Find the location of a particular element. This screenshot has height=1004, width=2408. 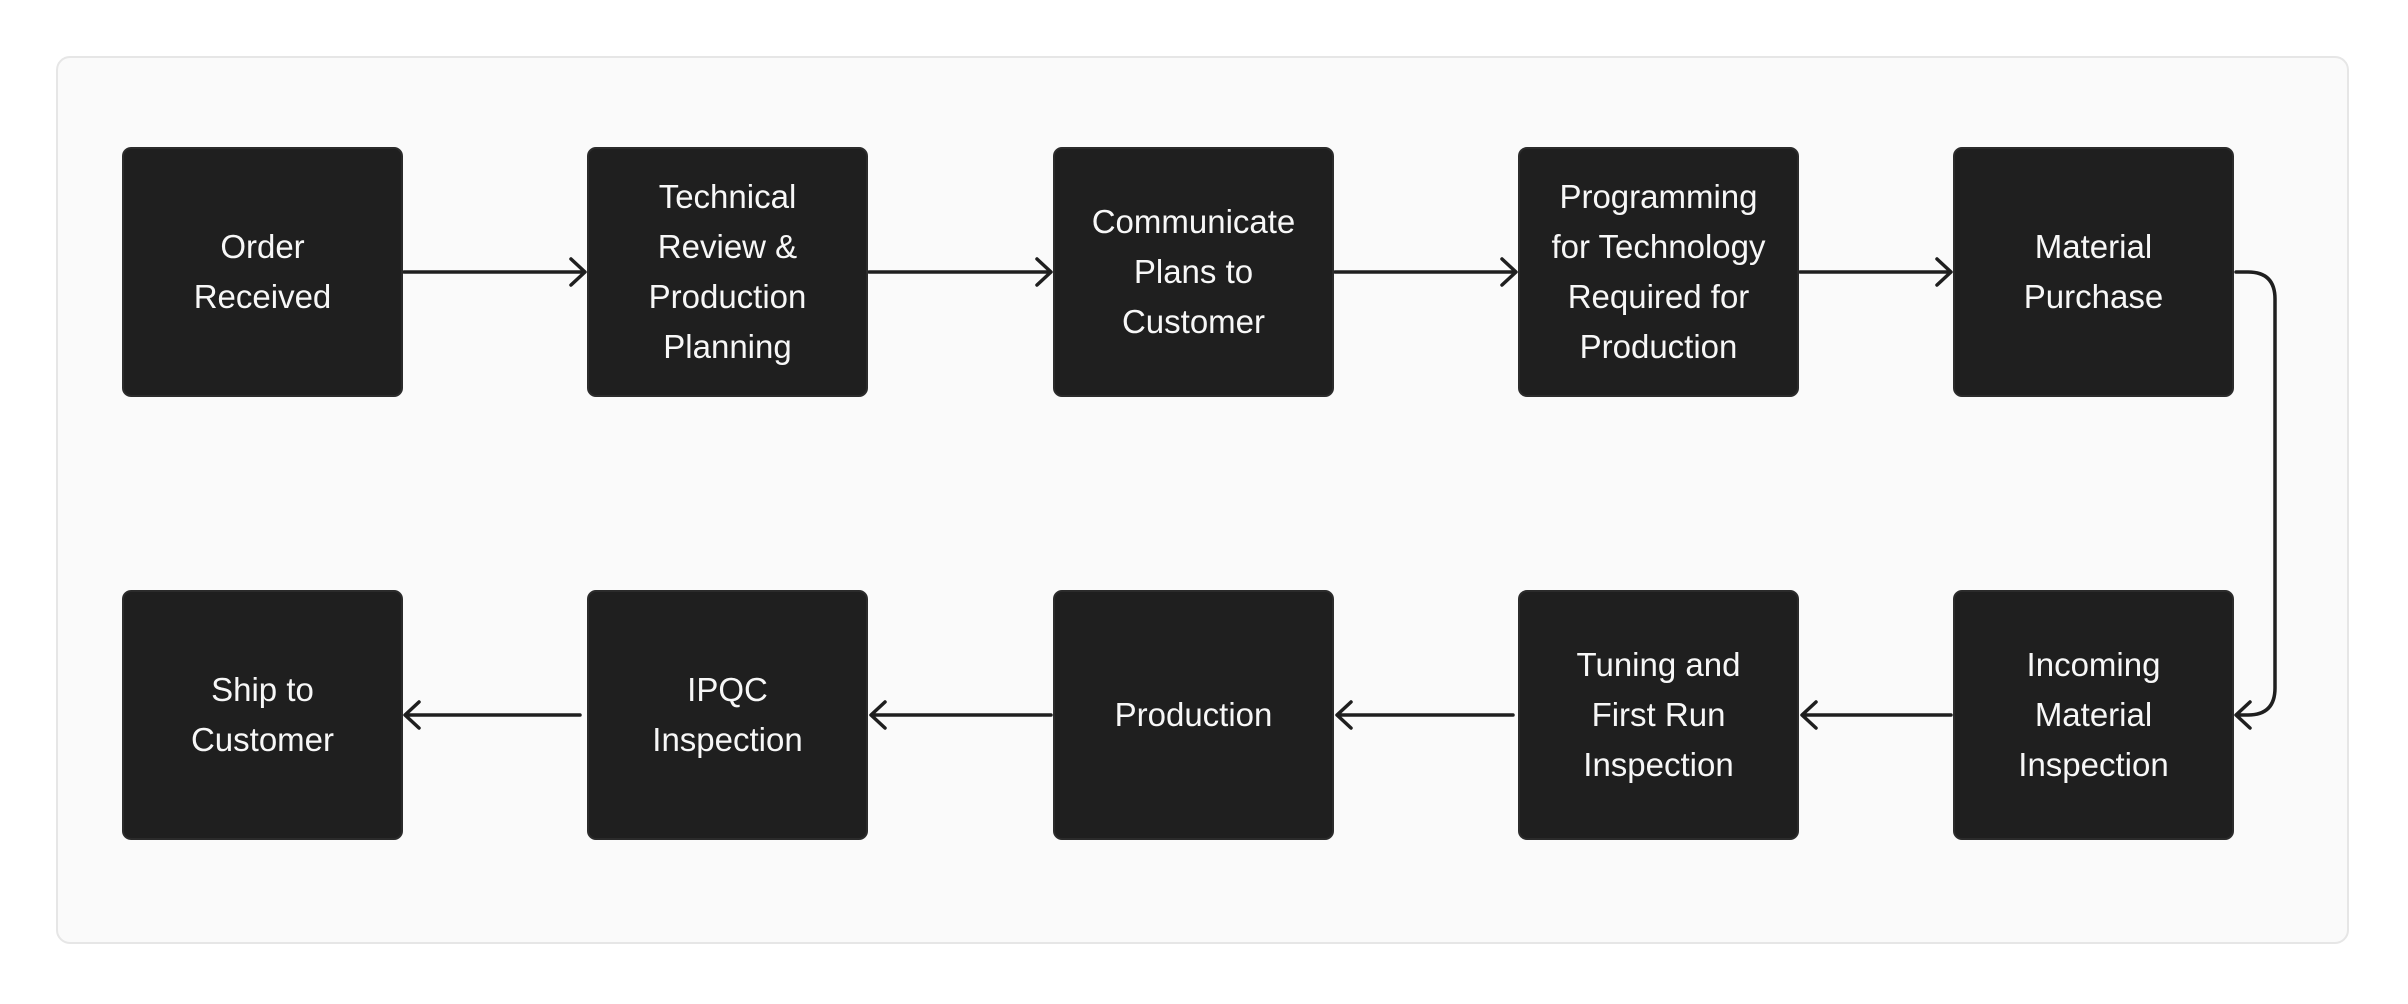

node-ship-to-customer: Ship to Customer is located at coordinates (262, 715).